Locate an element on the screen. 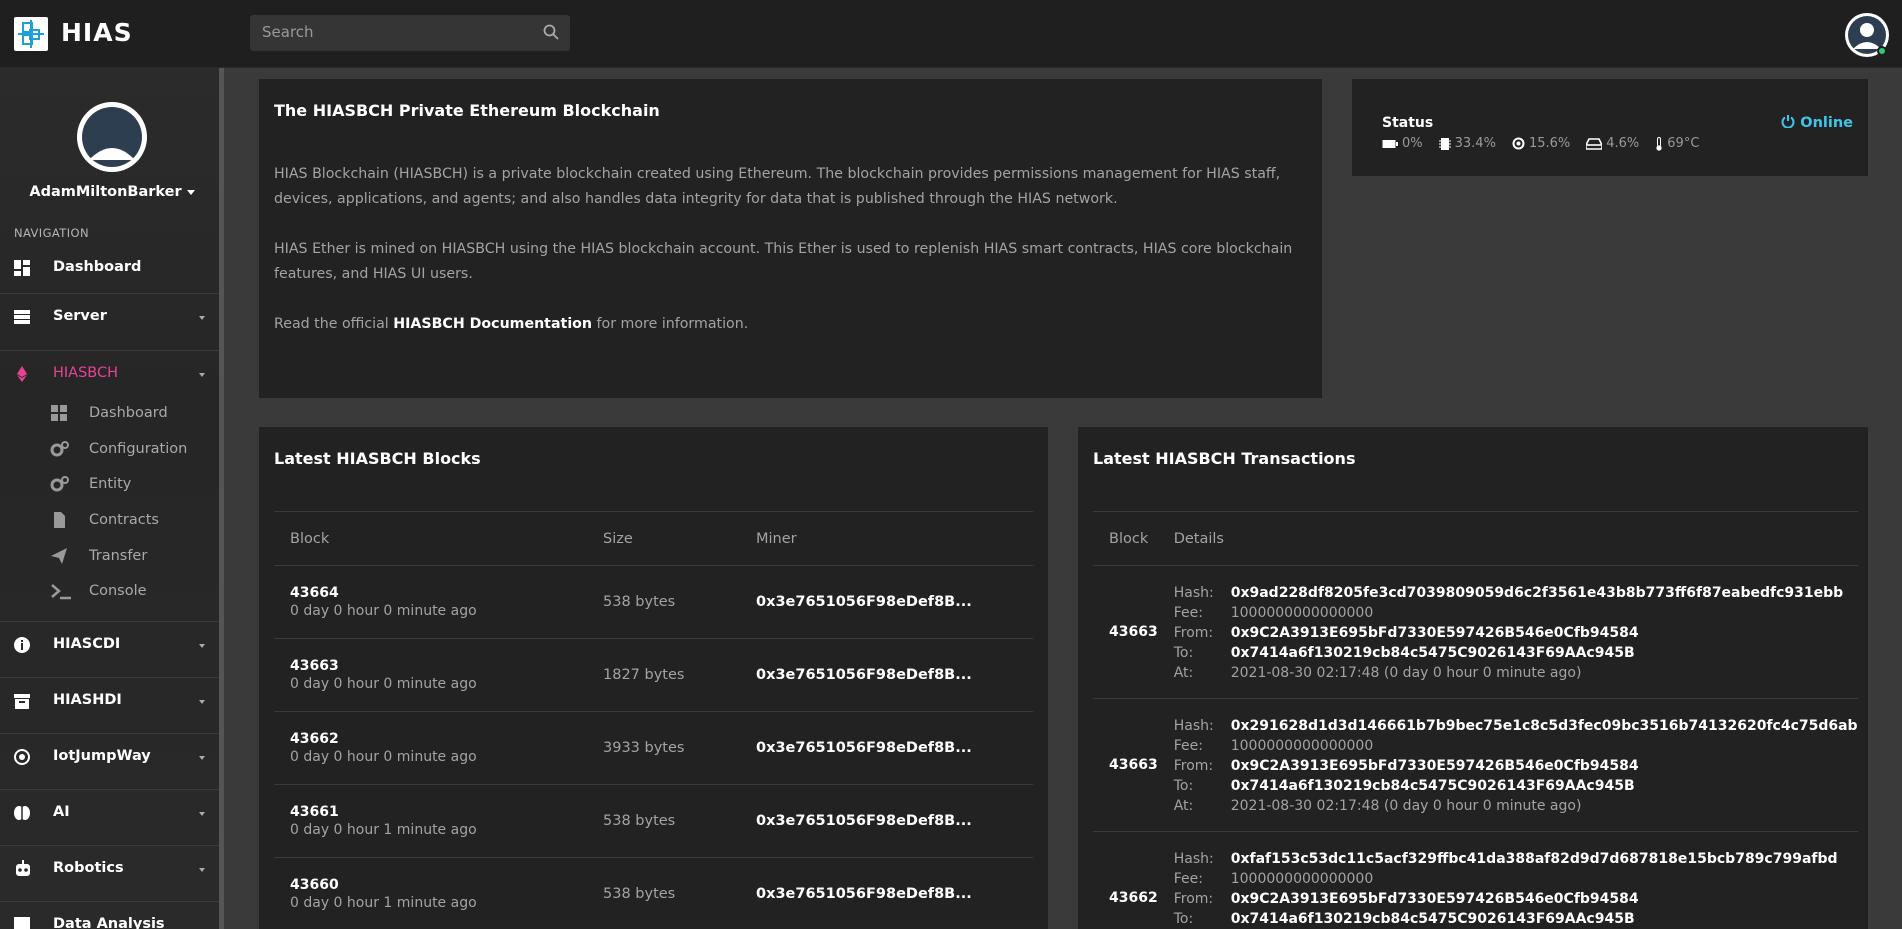 Image resolution: width=1902 pixels, height=929 pixels. search-icon is located at coordinates (551, 34).